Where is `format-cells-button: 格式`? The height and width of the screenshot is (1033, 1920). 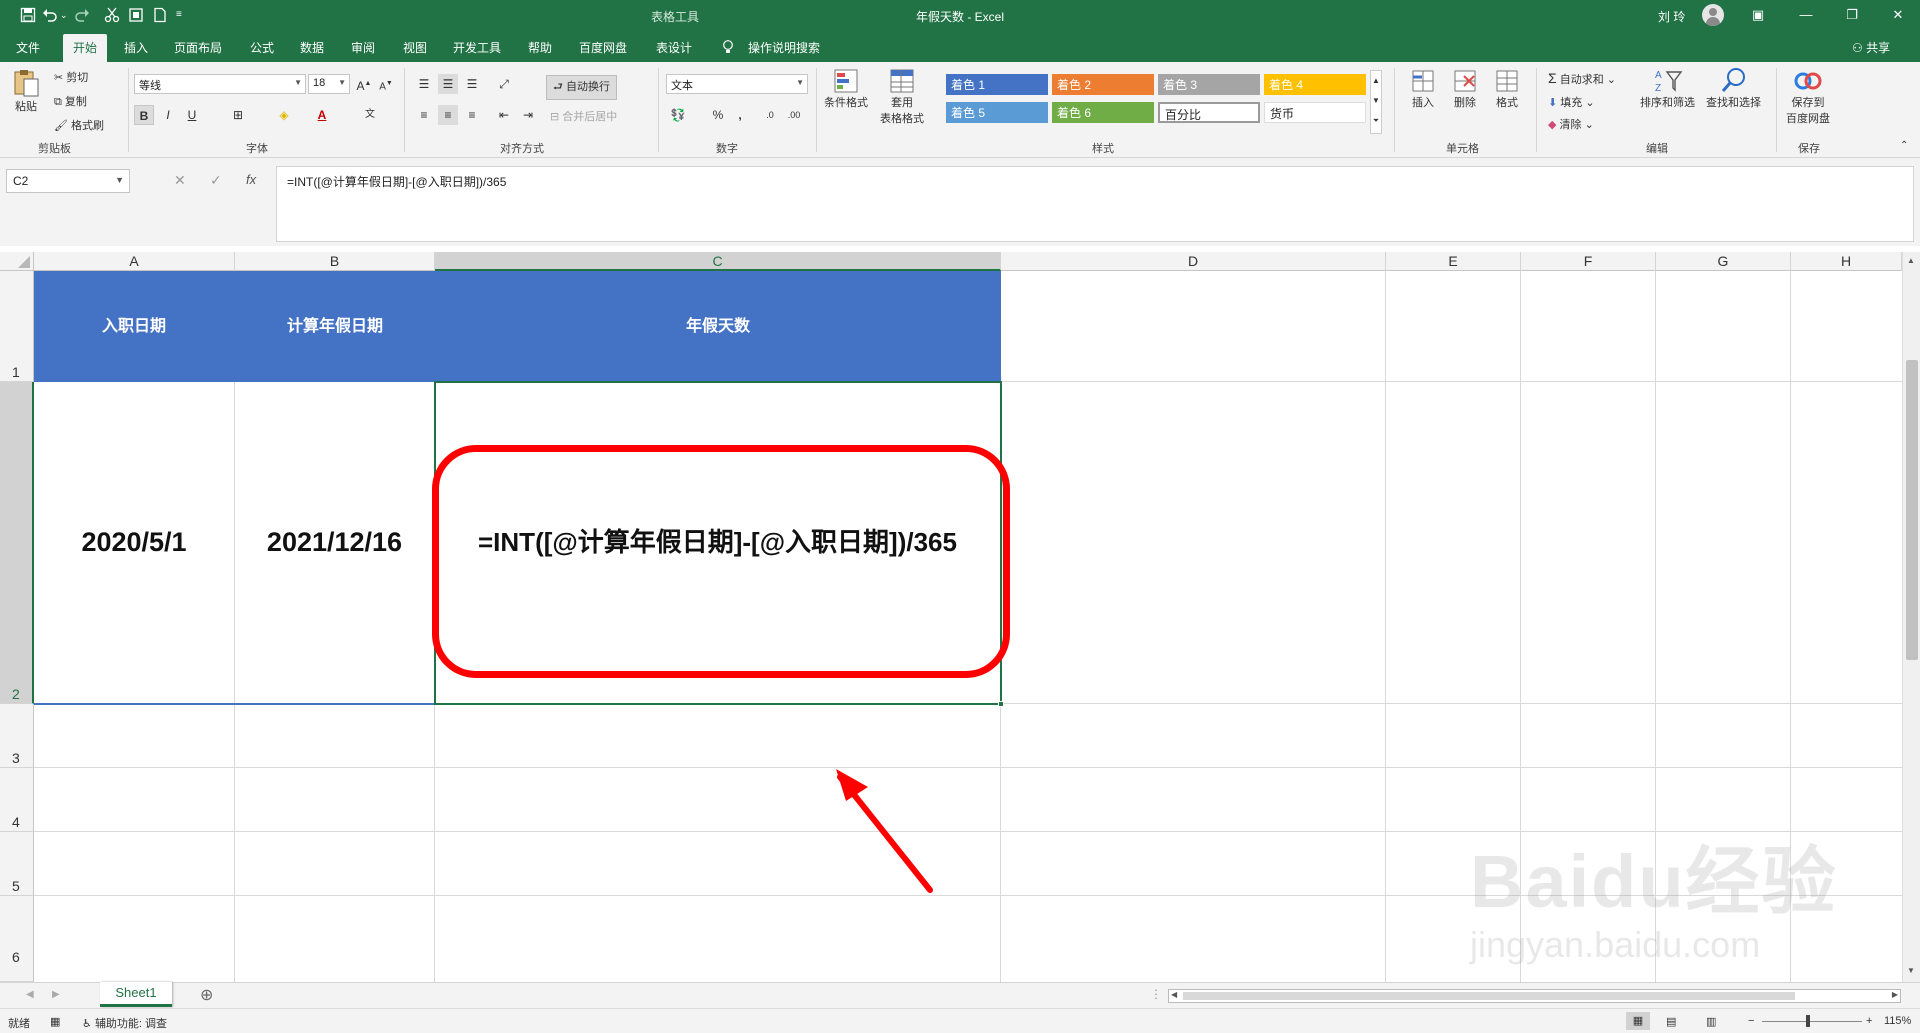
format-cells-button: 格式 is located at coordinates (1507, 89).